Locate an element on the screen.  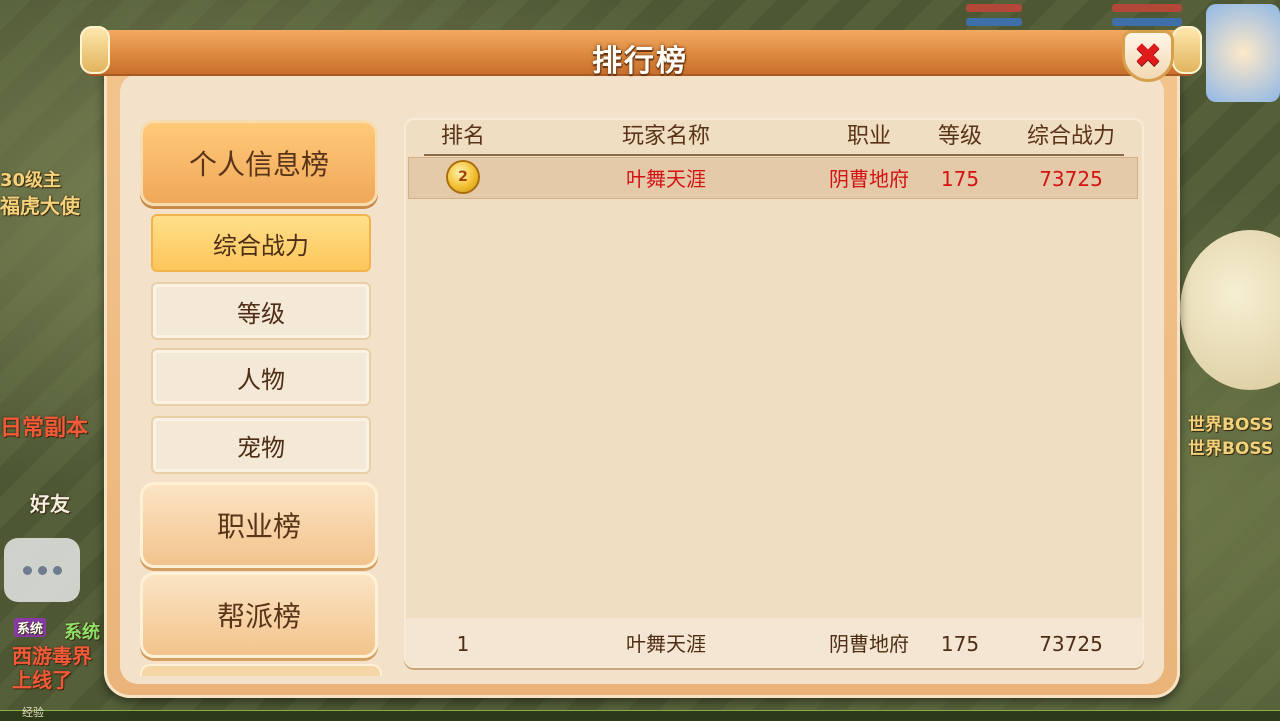
close-button: ✖ is located at coordinates (1148, 56).